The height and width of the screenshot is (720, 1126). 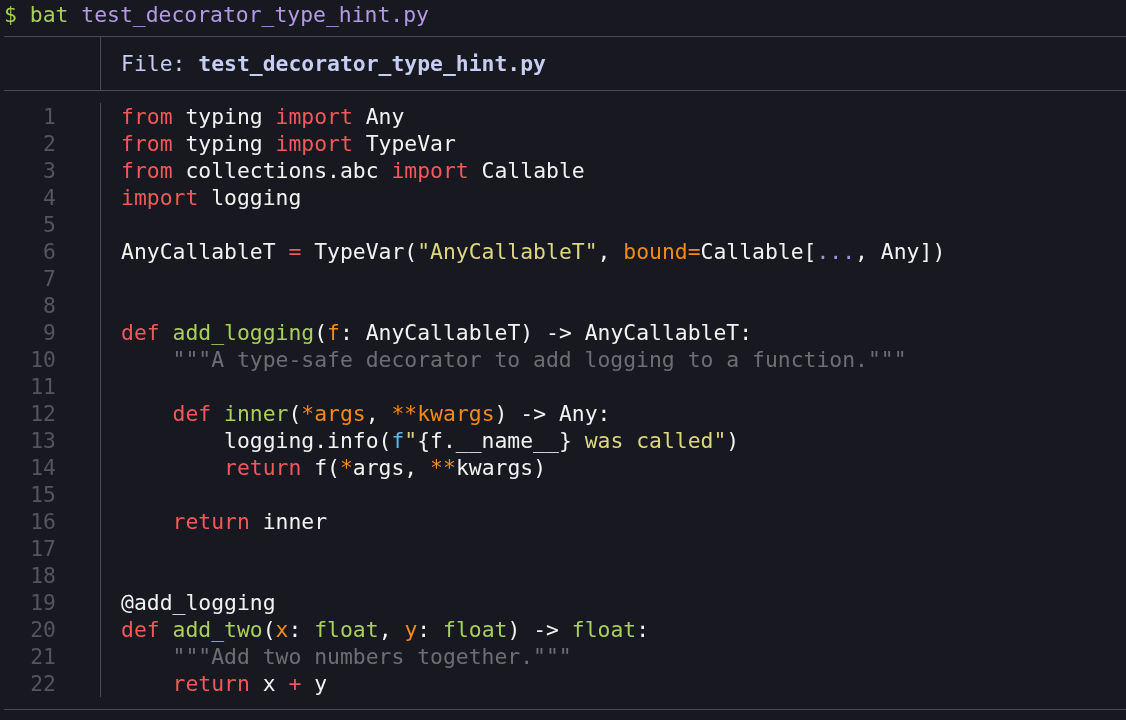 I want to click on code-line: from typing import Any, so click(x=263, y=116).